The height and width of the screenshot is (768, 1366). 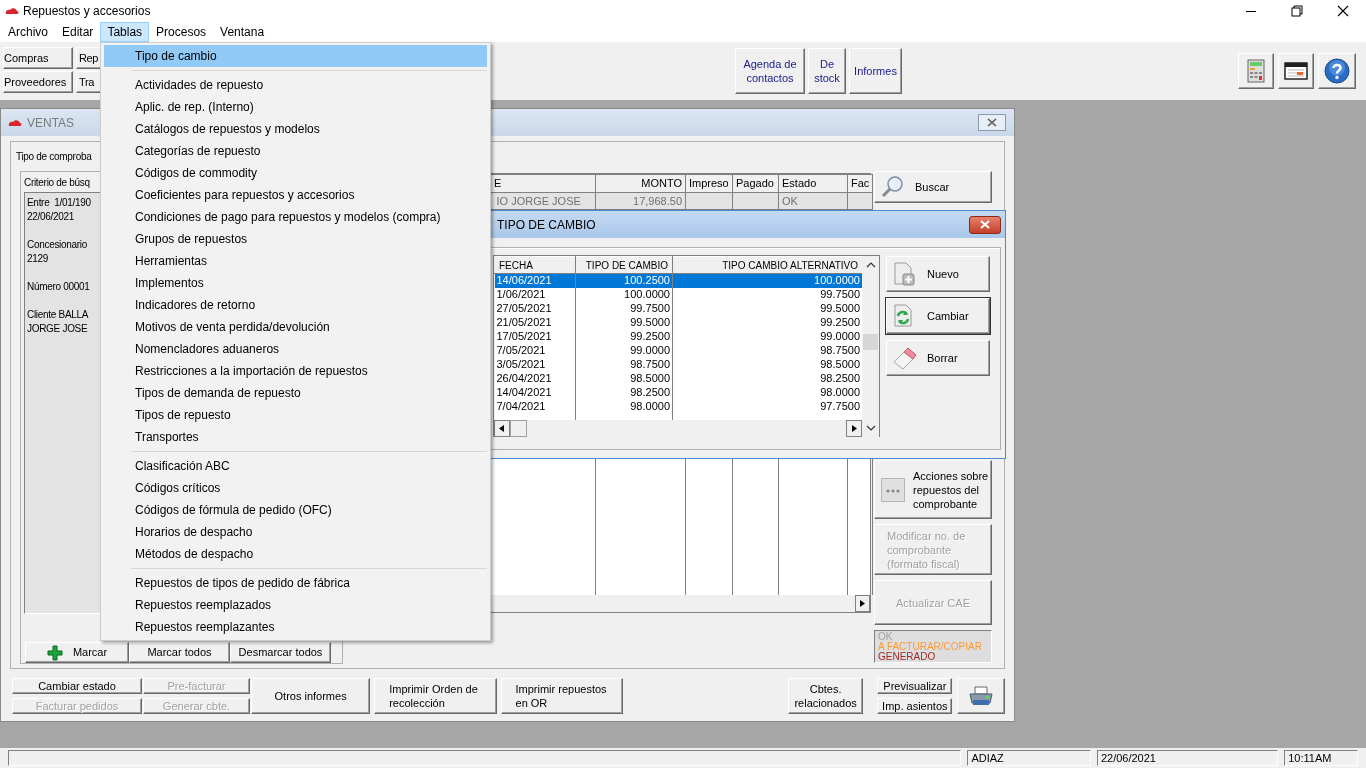 I want to click on column-header: E, so click(x=543, y=183).